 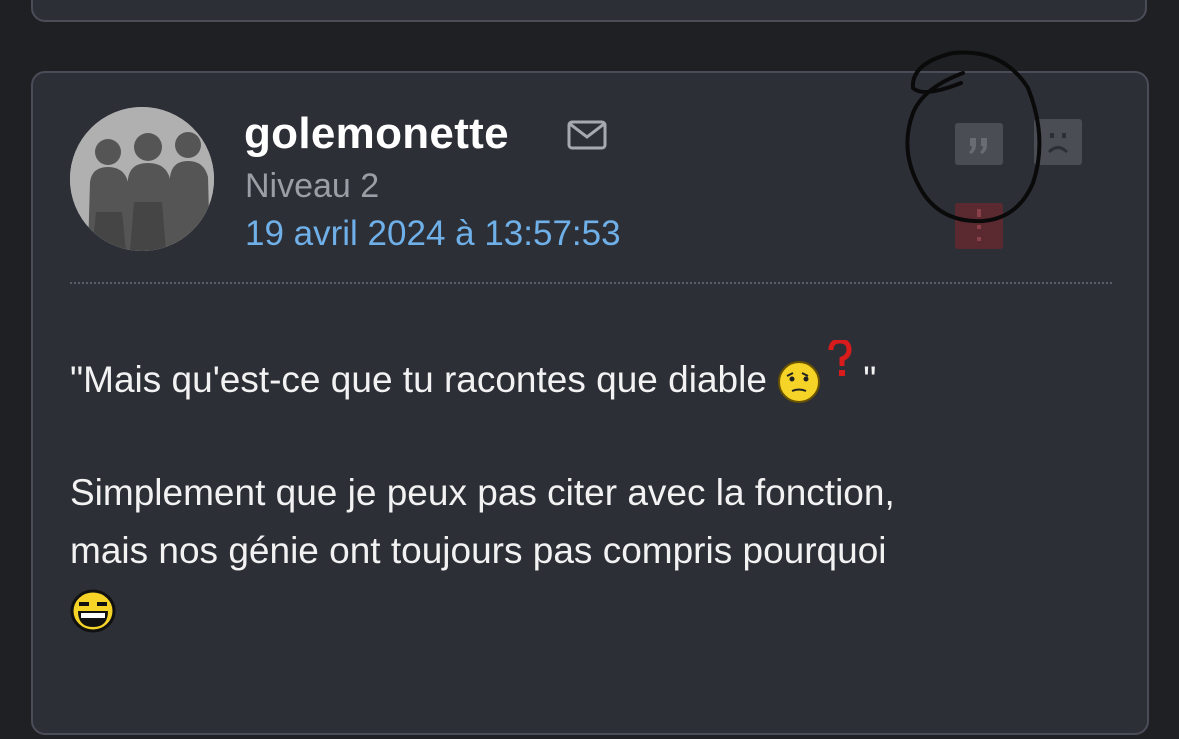 I want to click on mail-icon, so click(x=587, y=135).